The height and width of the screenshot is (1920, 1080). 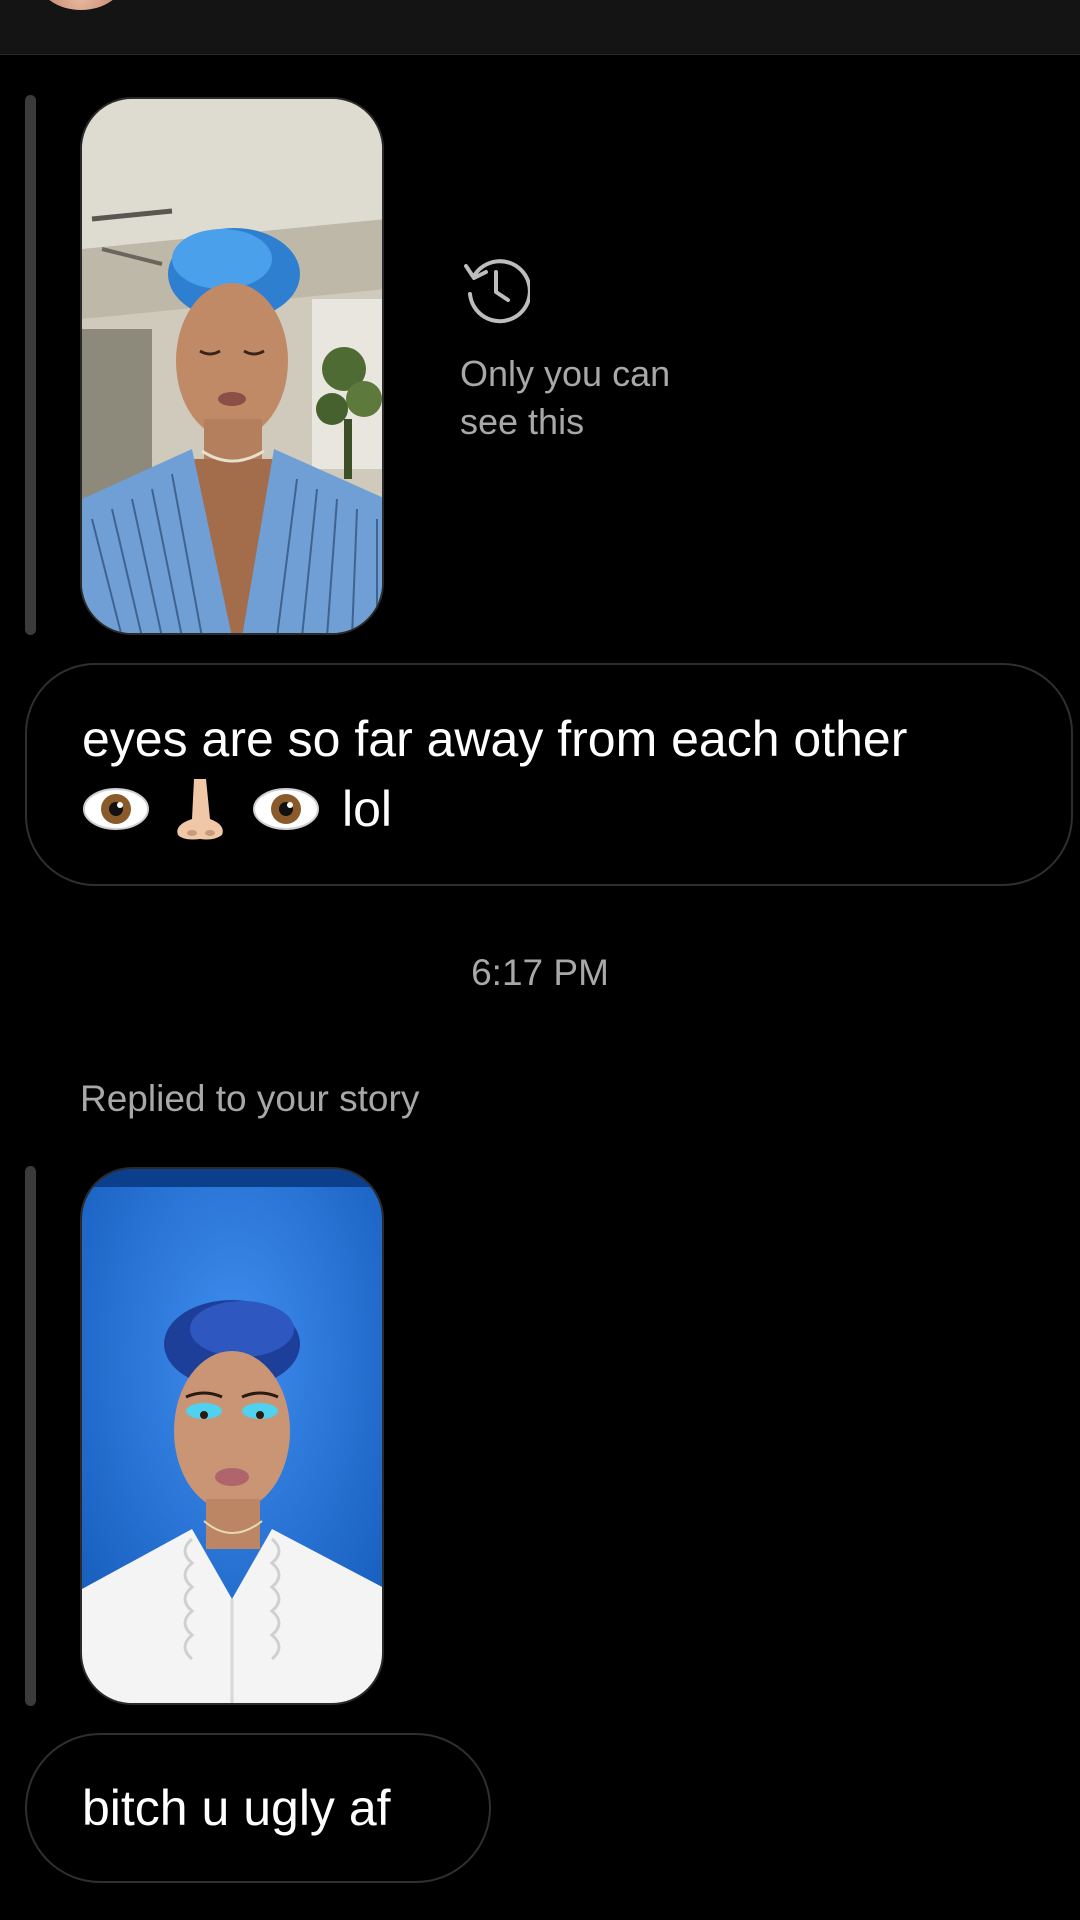 I want to click on avatar, so click(x=81, y=5).